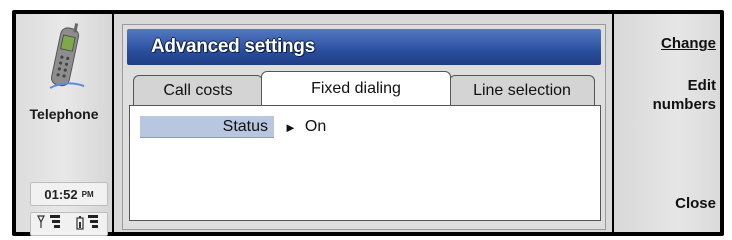 The width and height of the screenshot is (732, 240). Describe the element at coordinates (66, 57) in the screenshot. I see `mobile-phone-icon` at that location.